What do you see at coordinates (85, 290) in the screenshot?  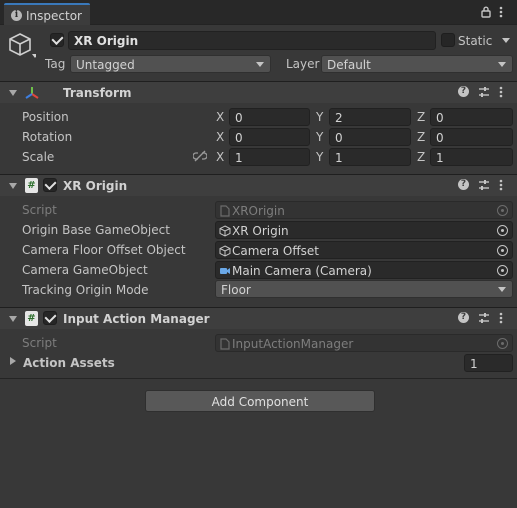 I see `tracking-origin-mode-label: Tracking Origin Mode` at bounding box center [85, 290].